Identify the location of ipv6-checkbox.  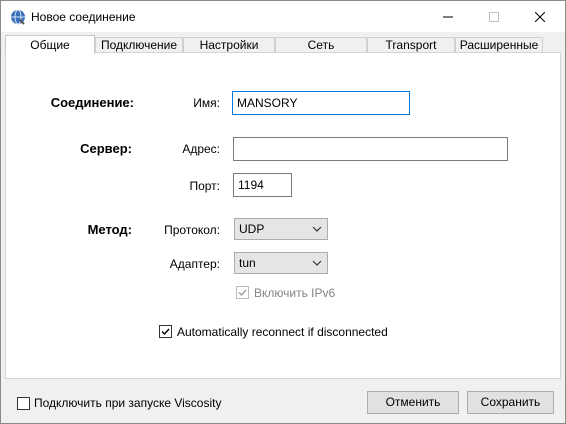
(242, 292).